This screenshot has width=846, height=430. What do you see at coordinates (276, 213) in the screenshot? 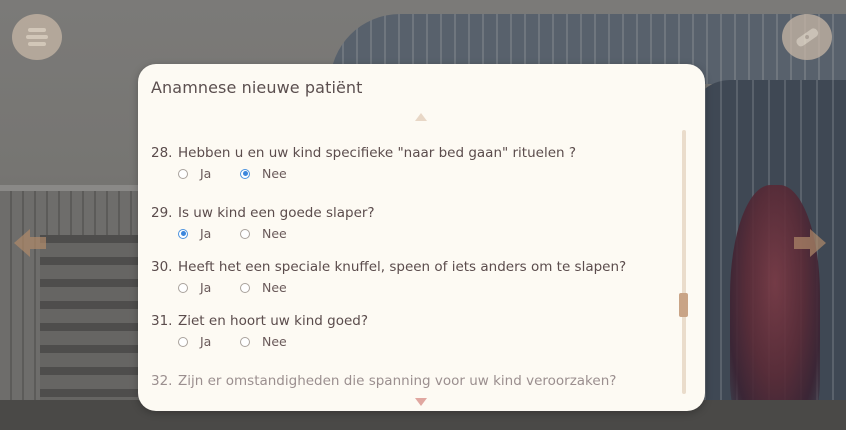
I see `question-text: Is uw kind een goede slaper?` at bounding box center [276, 213].